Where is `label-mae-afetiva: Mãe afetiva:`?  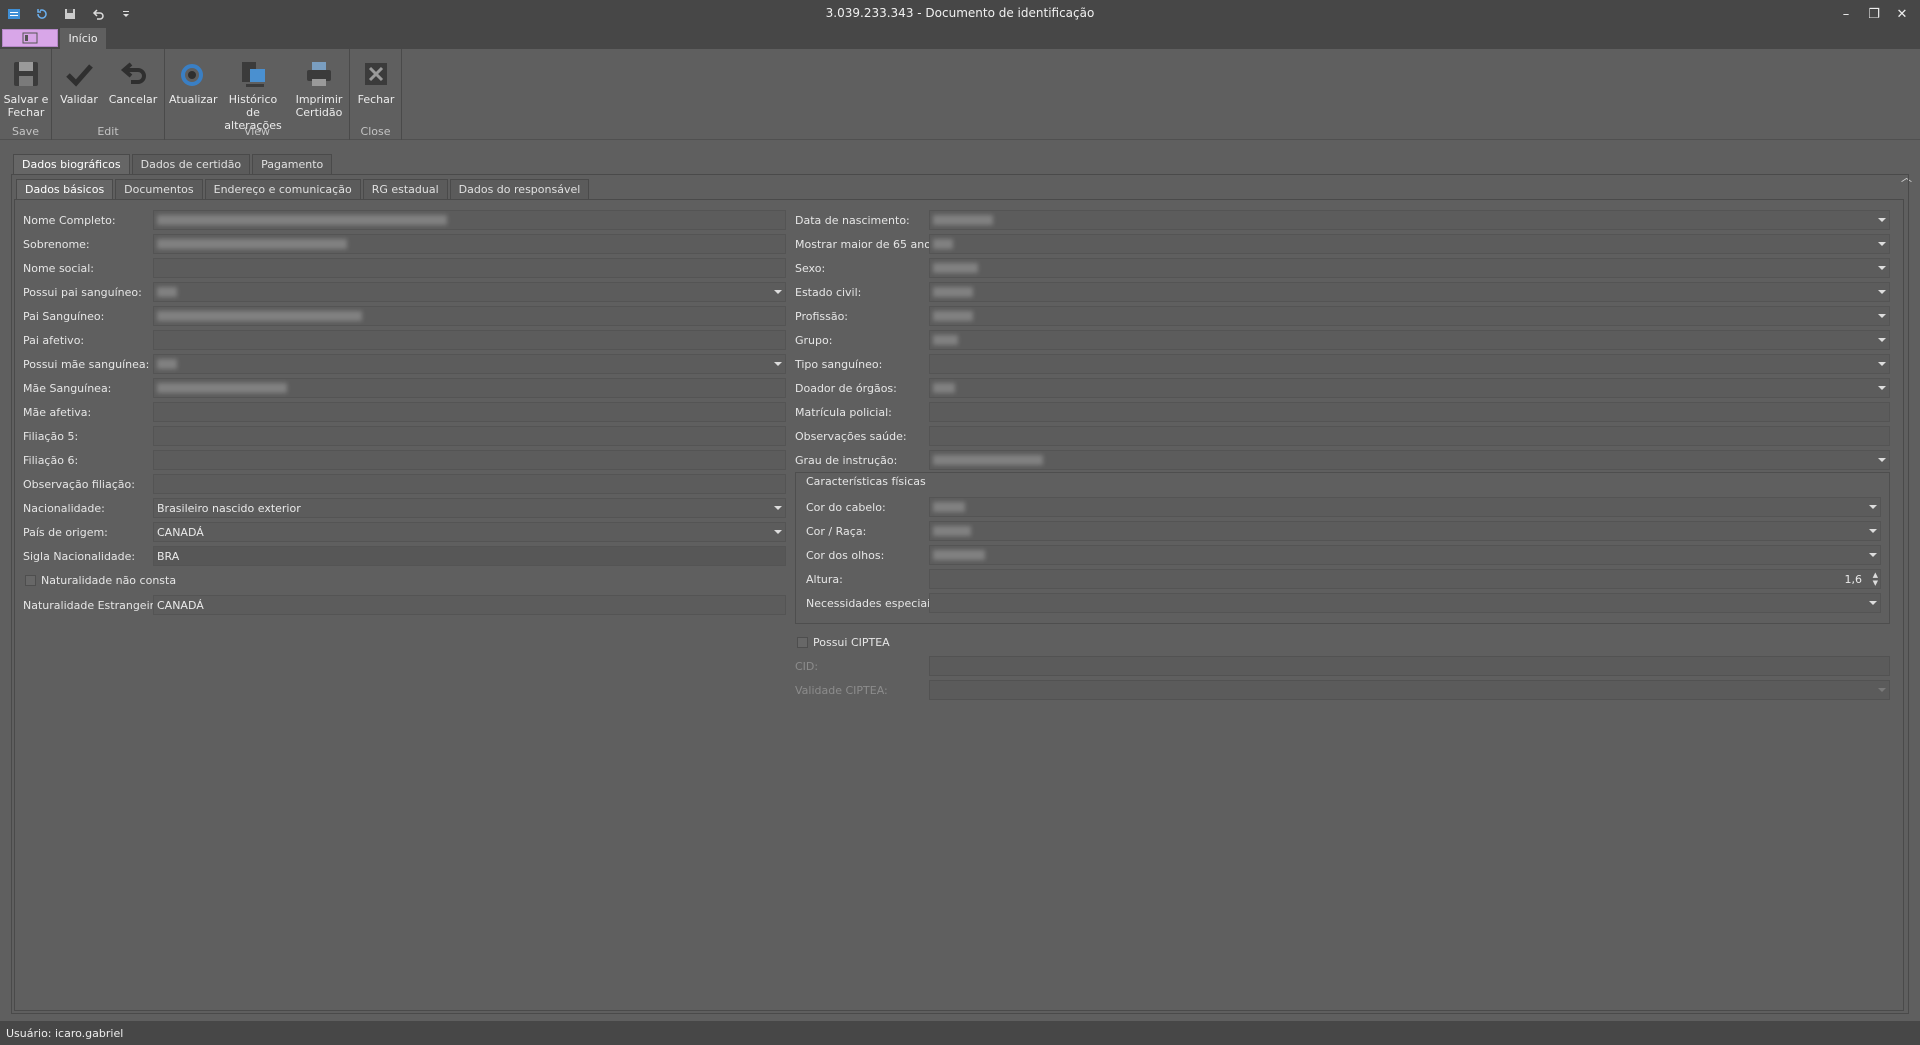
label-mae-afetiva: Mãe afetiva: is located at coordinates (57, 412).